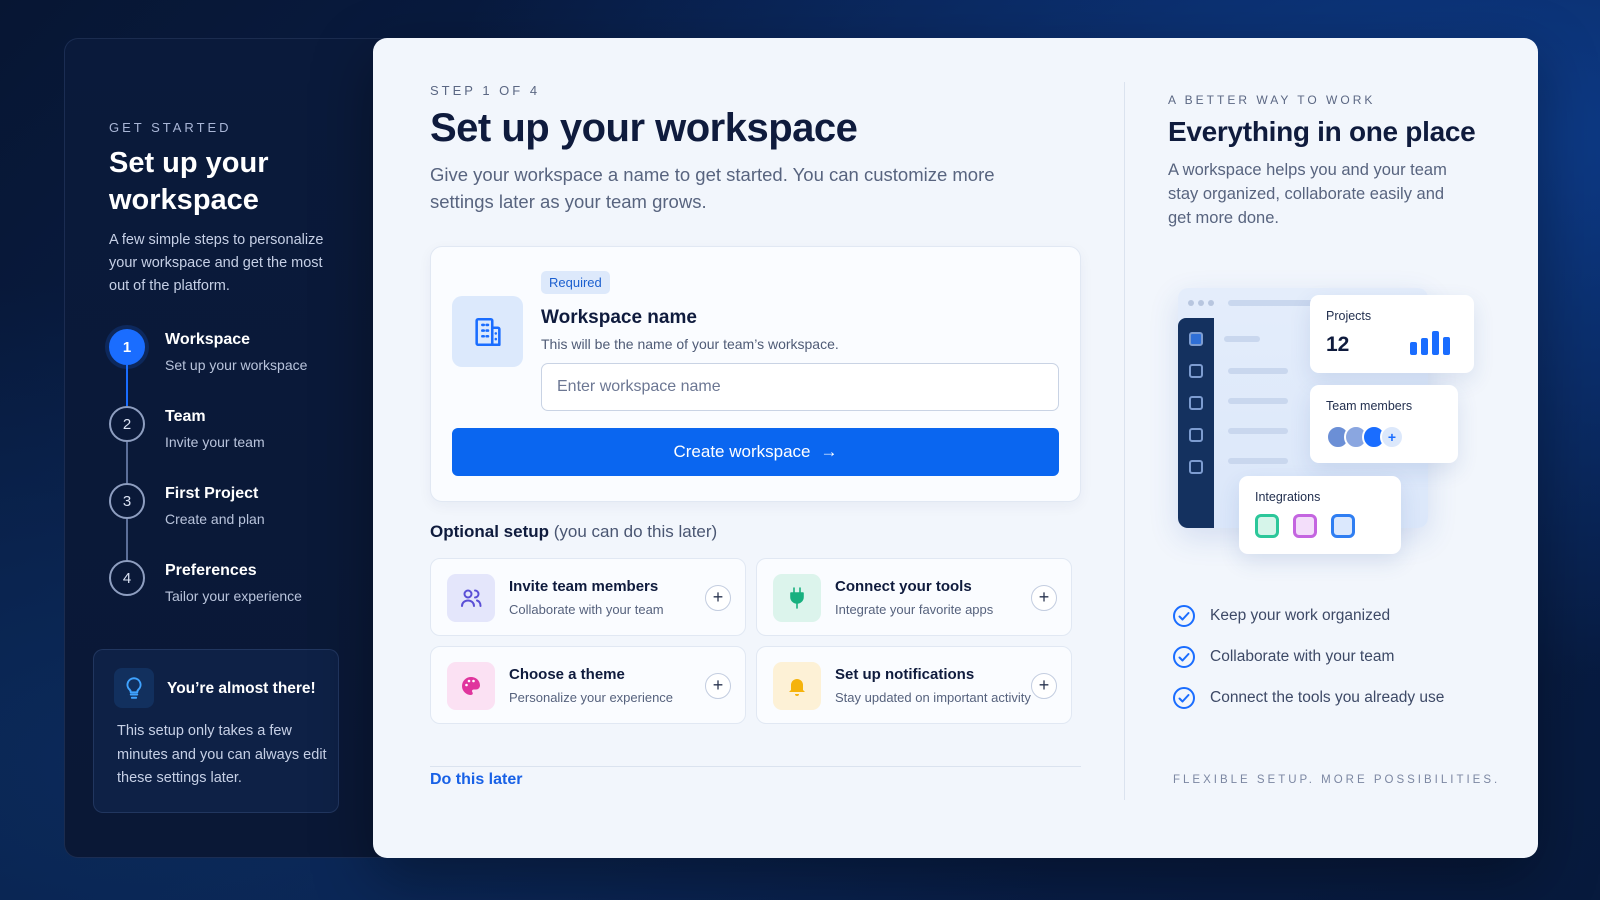 The height and width of the screenshot is (900, 1600). I want to click on step-number: 2, so click(127, 424).